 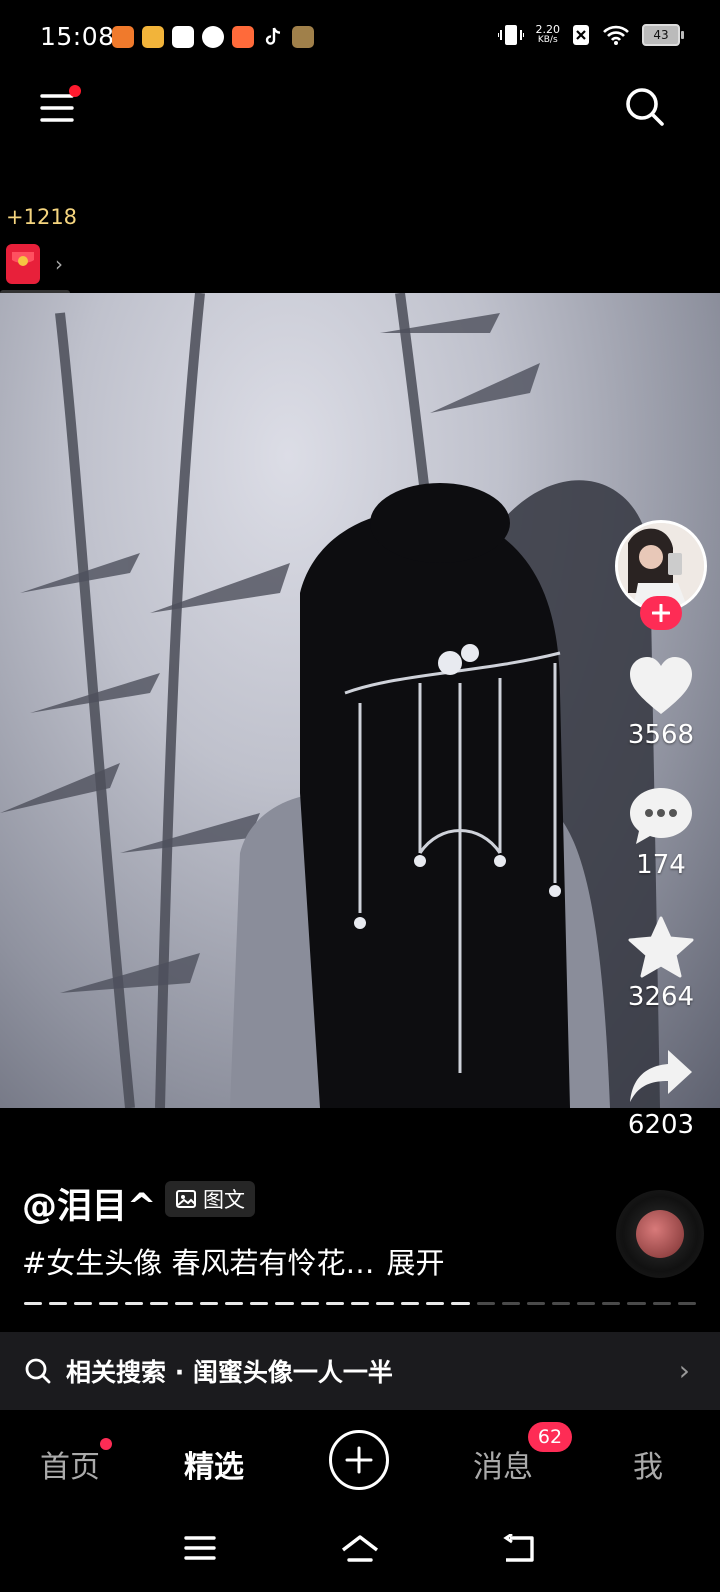 I want to click on post-caption: #女生头像 春风若有怜花… 展开, so click(x=233, y=1261).